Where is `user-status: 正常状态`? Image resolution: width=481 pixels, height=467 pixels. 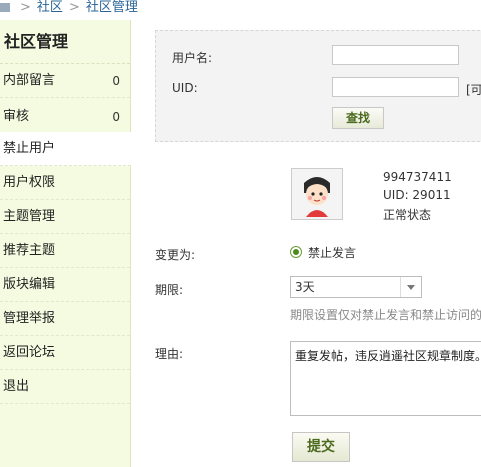
user-status: 正常状态 is located at coordinates (407, 215).